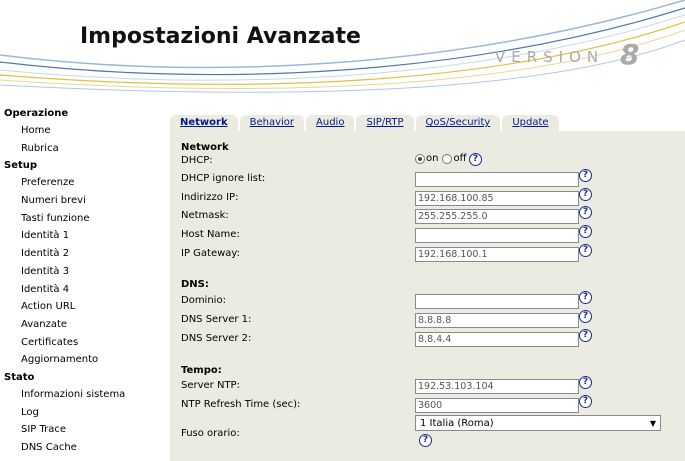  Describe the element at coordinates (330, 123) in the screenshot. I see `tab-audio: Audio` at that location.